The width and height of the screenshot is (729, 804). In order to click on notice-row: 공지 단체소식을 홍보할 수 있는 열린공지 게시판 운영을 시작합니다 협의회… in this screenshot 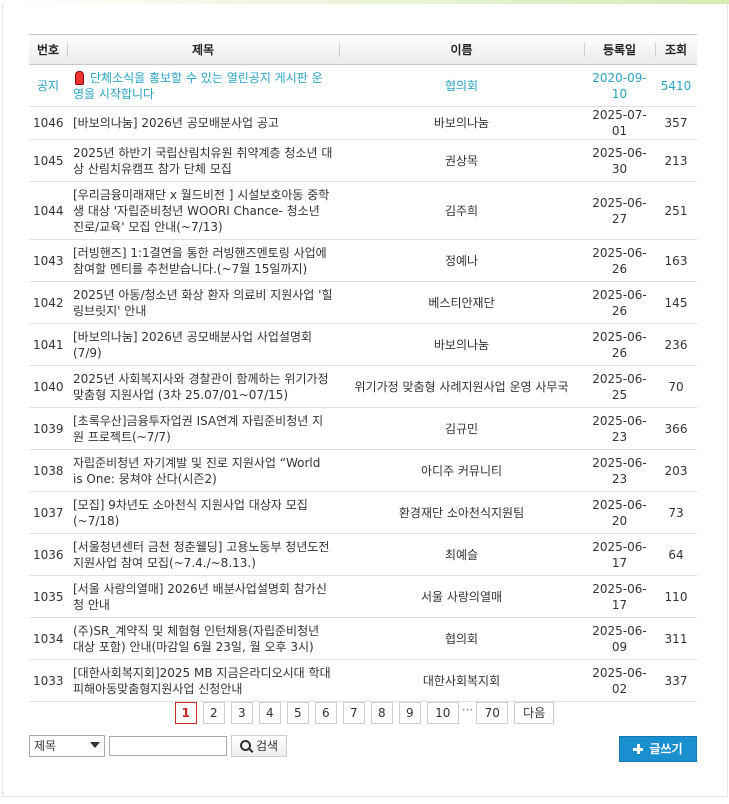, I will do `click(363, 85)`.